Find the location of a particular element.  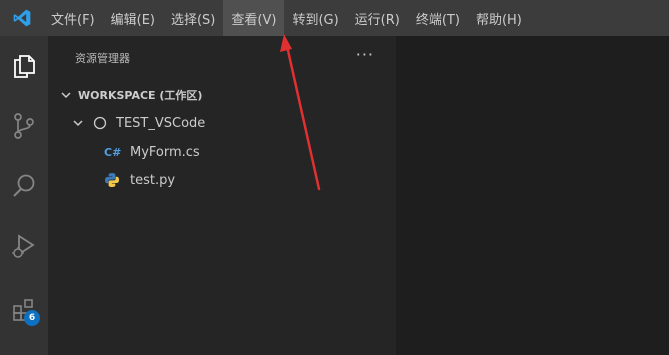

menu-run: 运行(R) is located at coordinates (377, 18).